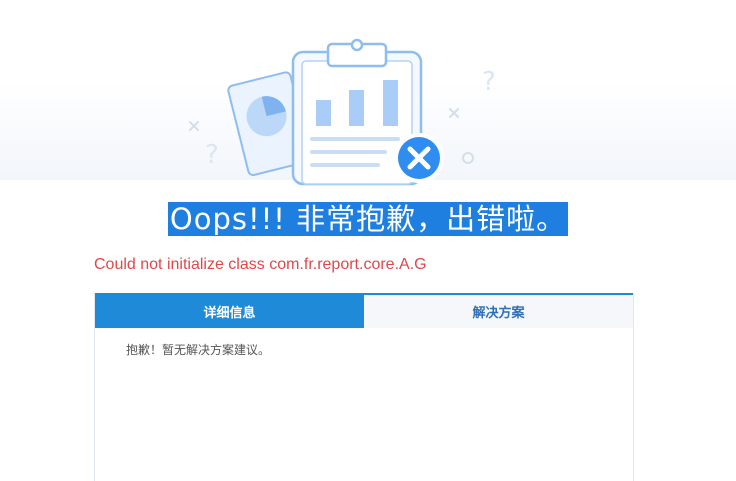 This screenshot has height=481, width=736. I want to click on circle-dot-icon, so click(468, 158).